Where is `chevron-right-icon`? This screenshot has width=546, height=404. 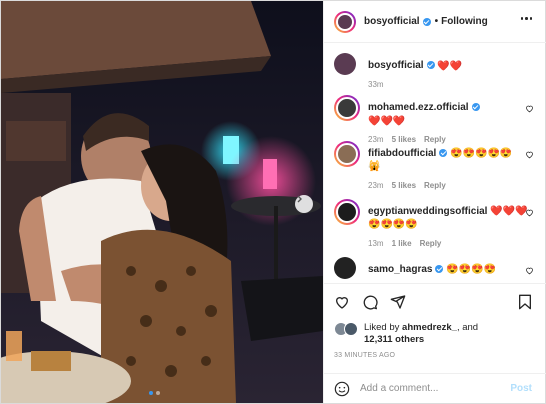 chevron-right-icon is located at coordinates (299, 199).